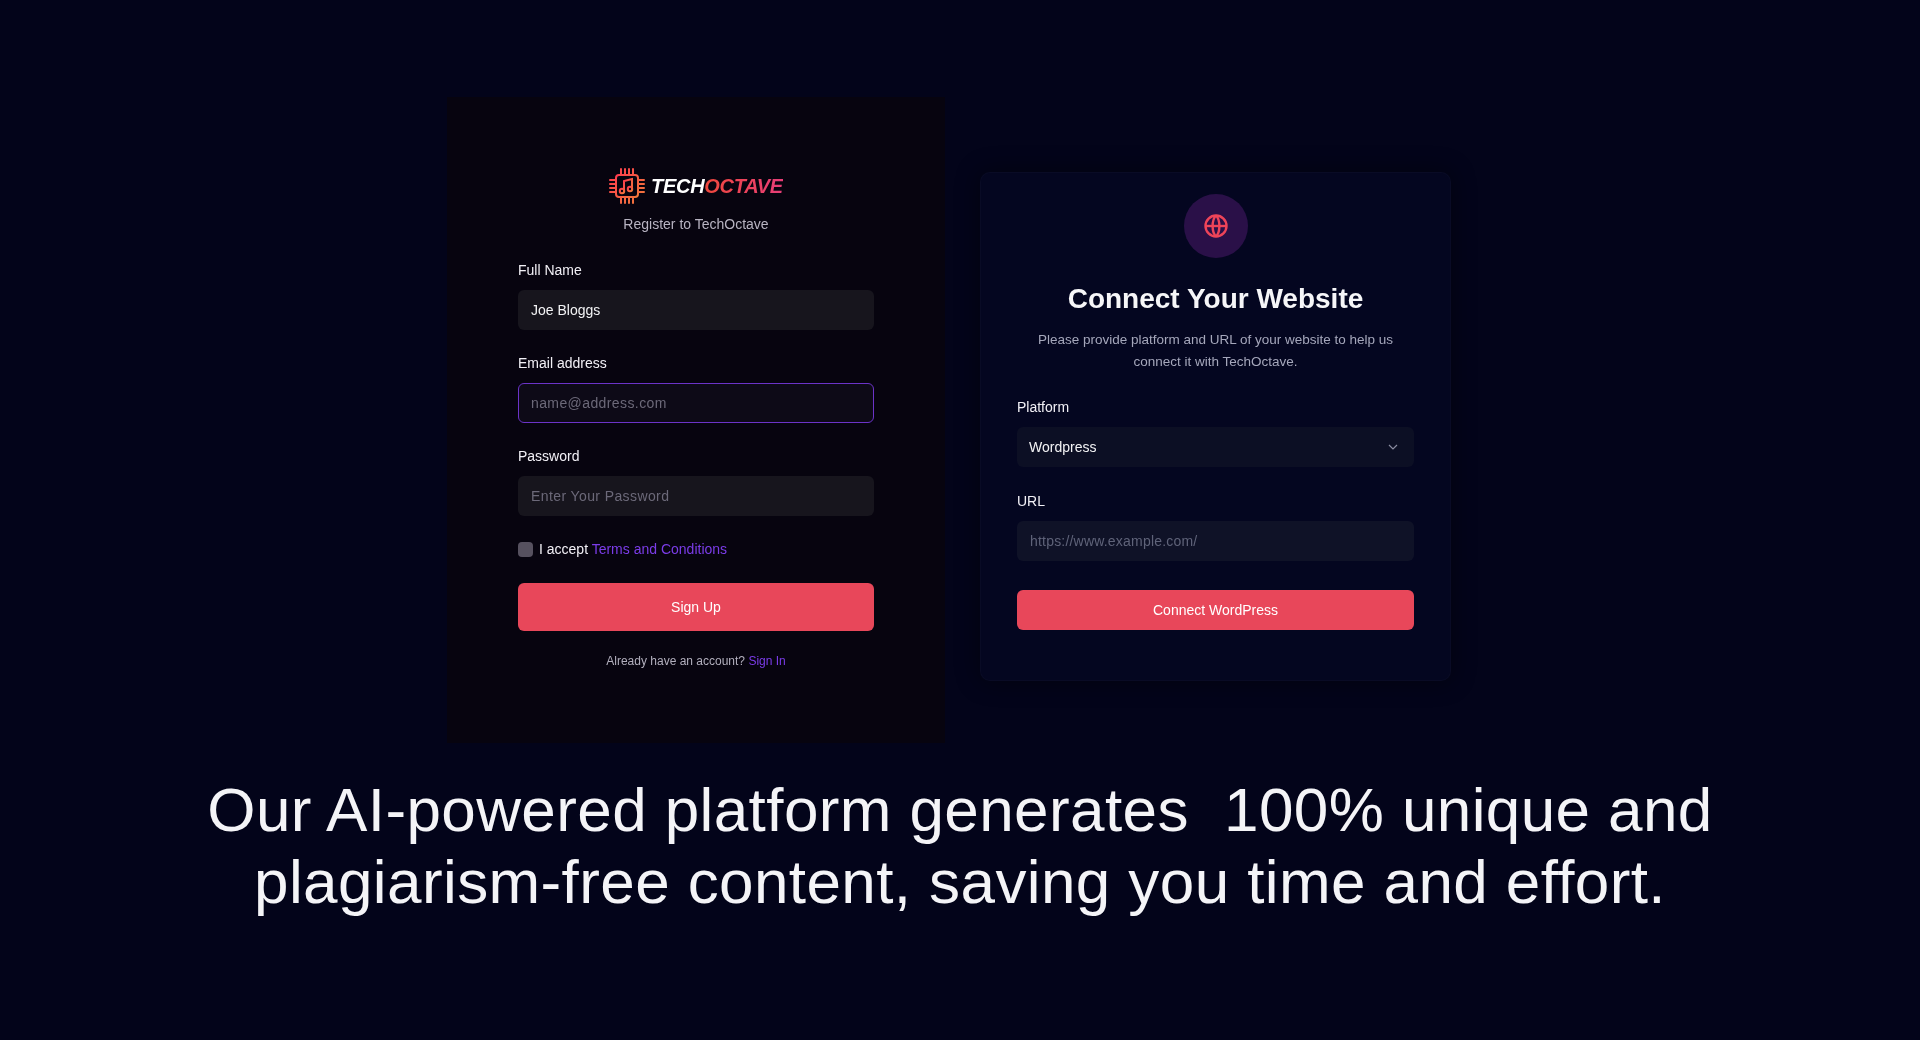 The image size is (1920, 1040). Describe the element at coordinates (696, 310) in the screenshot. I see `text-field: Joe Bloggs` at that location.